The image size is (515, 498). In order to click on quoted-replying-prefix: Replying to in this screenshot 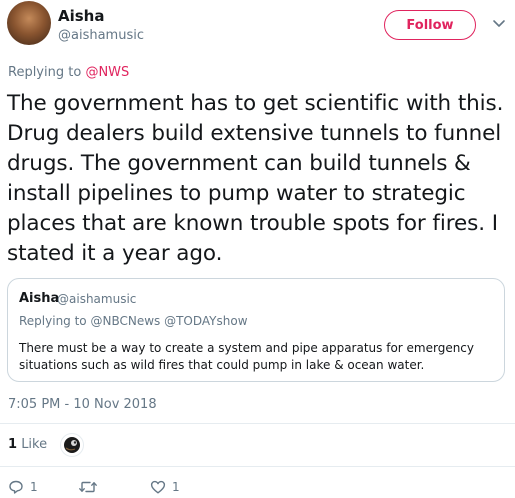, I will do `click(53, 321)`.